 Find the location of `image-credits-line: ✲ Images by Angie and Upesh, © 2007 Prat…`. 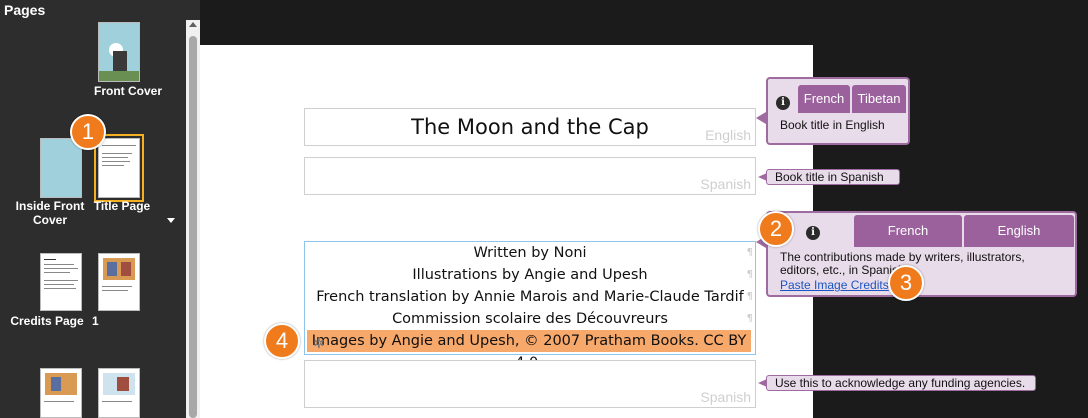

image-credits-line: ✲ Images by Angie and Upesh, © 2007 Prat… is located at coordinates (529, 350).